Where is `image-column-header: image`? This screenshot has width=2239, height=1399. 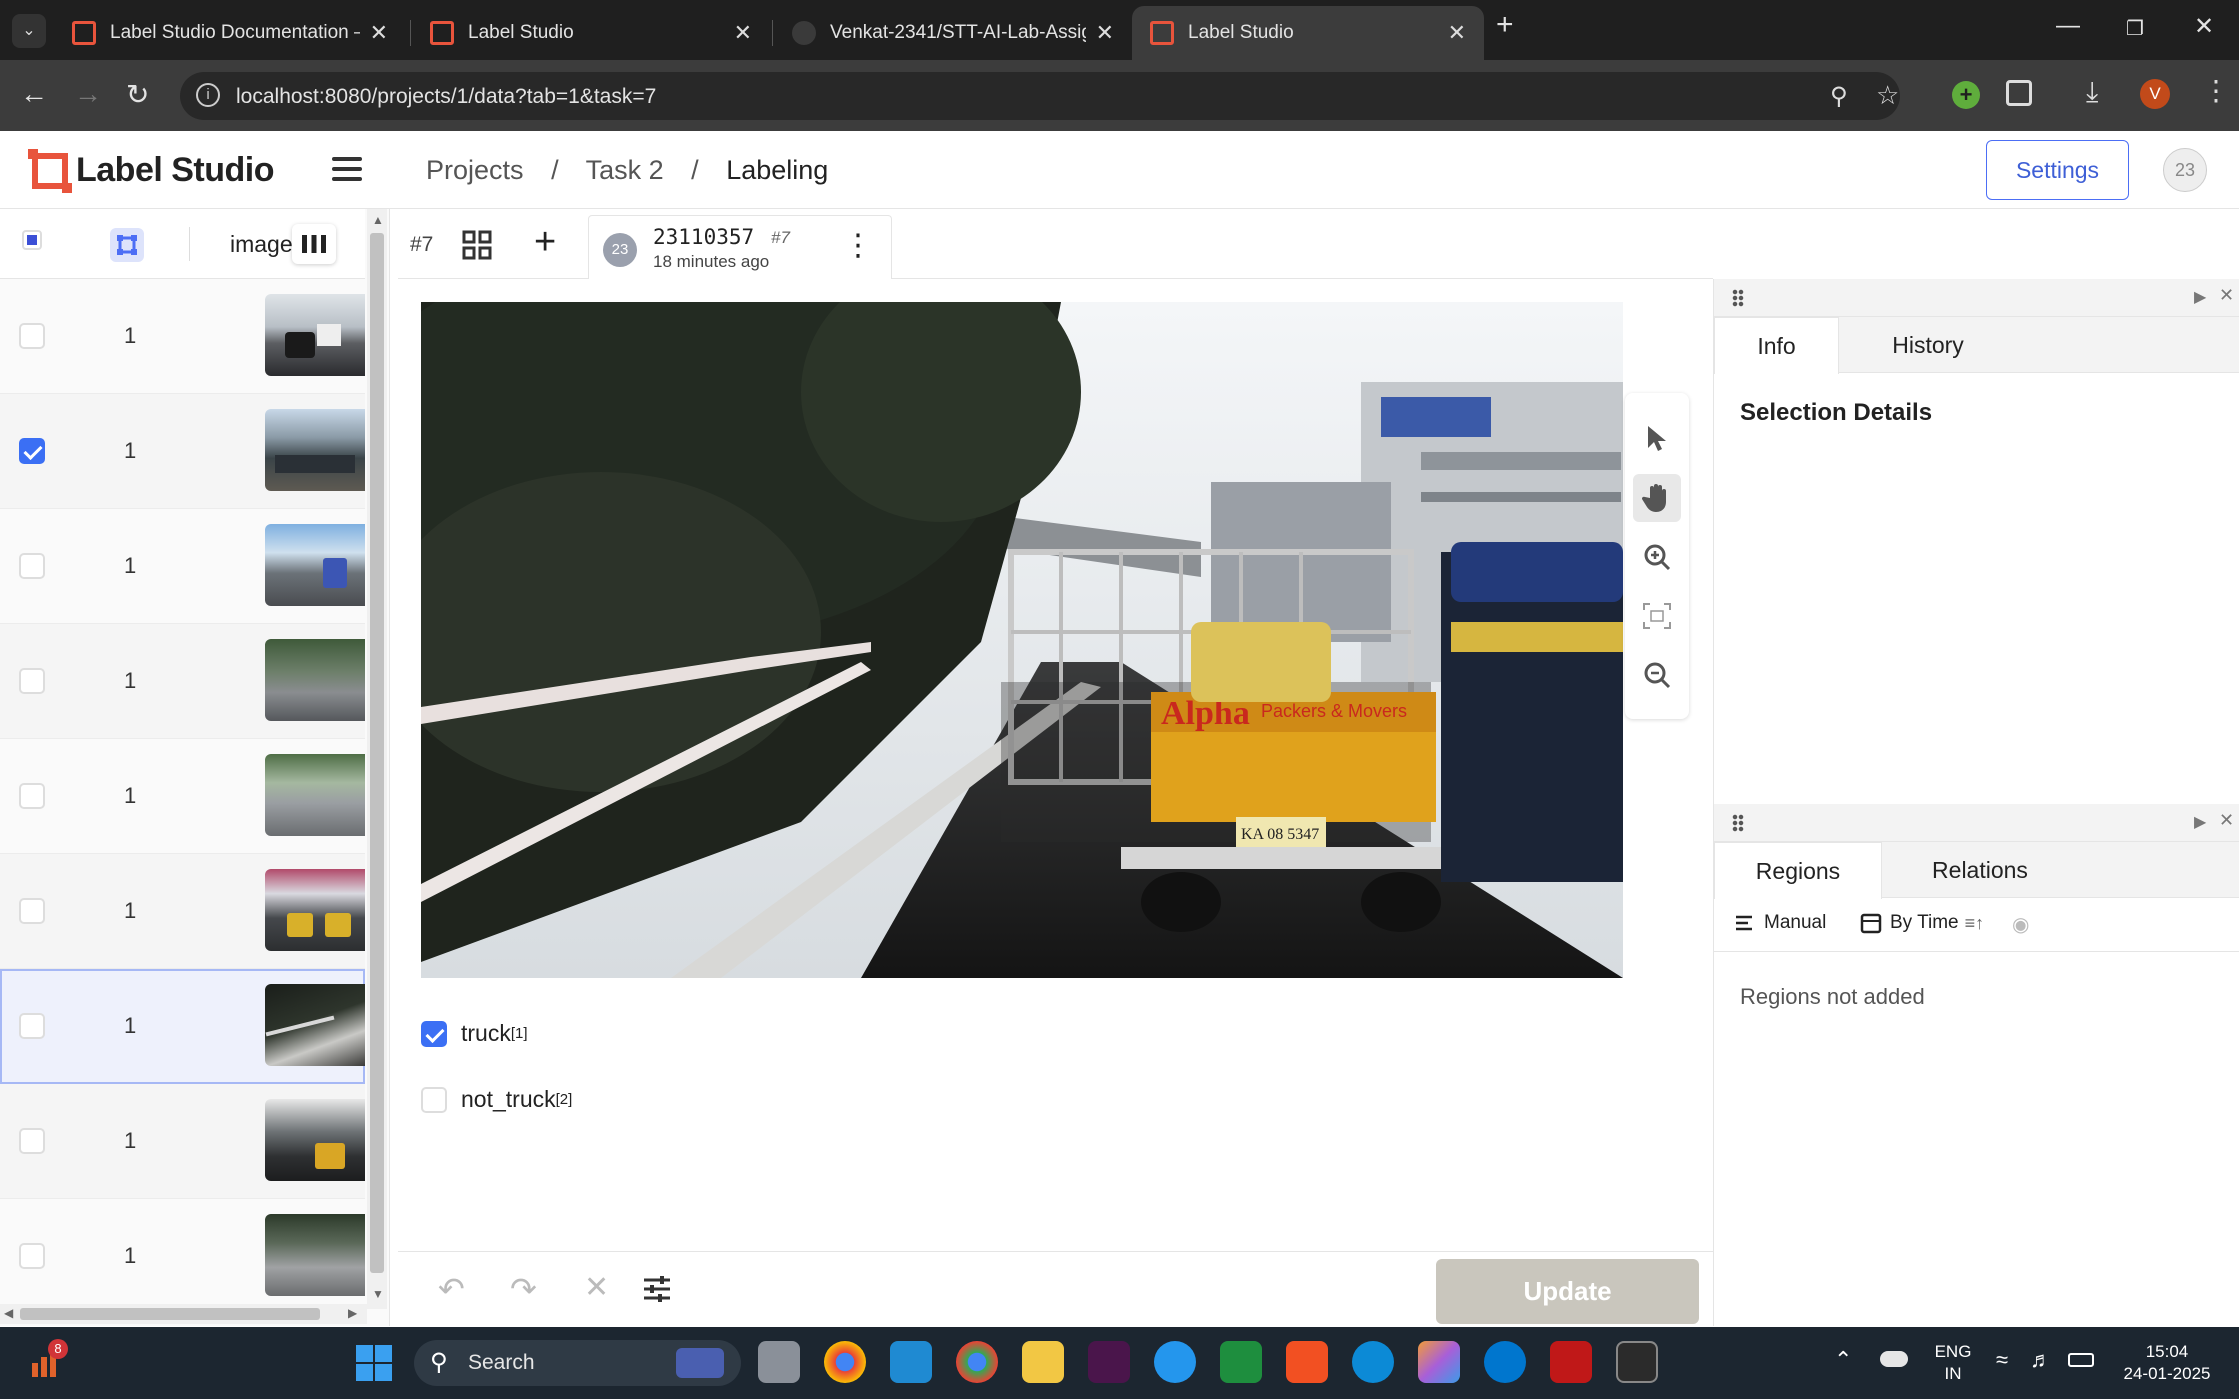
image-column-header: image is located at coordinates (261, 244).